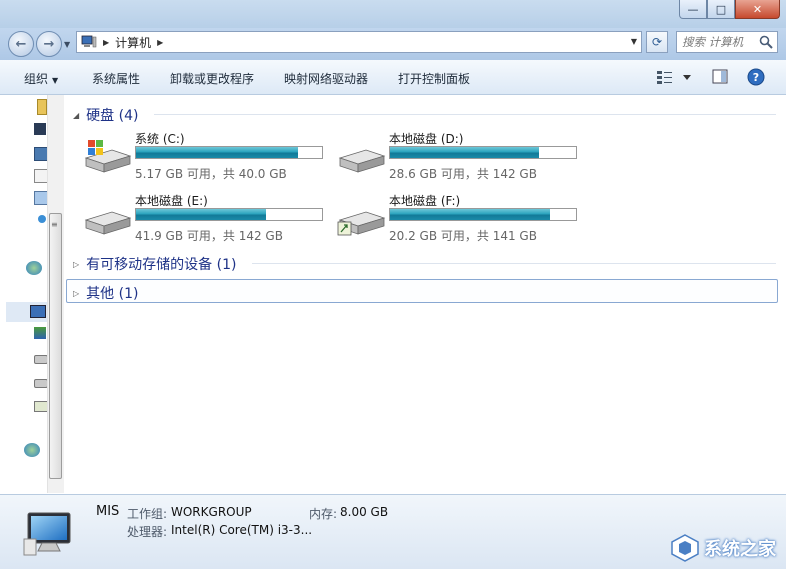 The height and width of the screenshot is (569, 786). Describe the element at coordinates (112, 116) in the screenshot. I see `group-title: 硬盘 (4)` at that location.